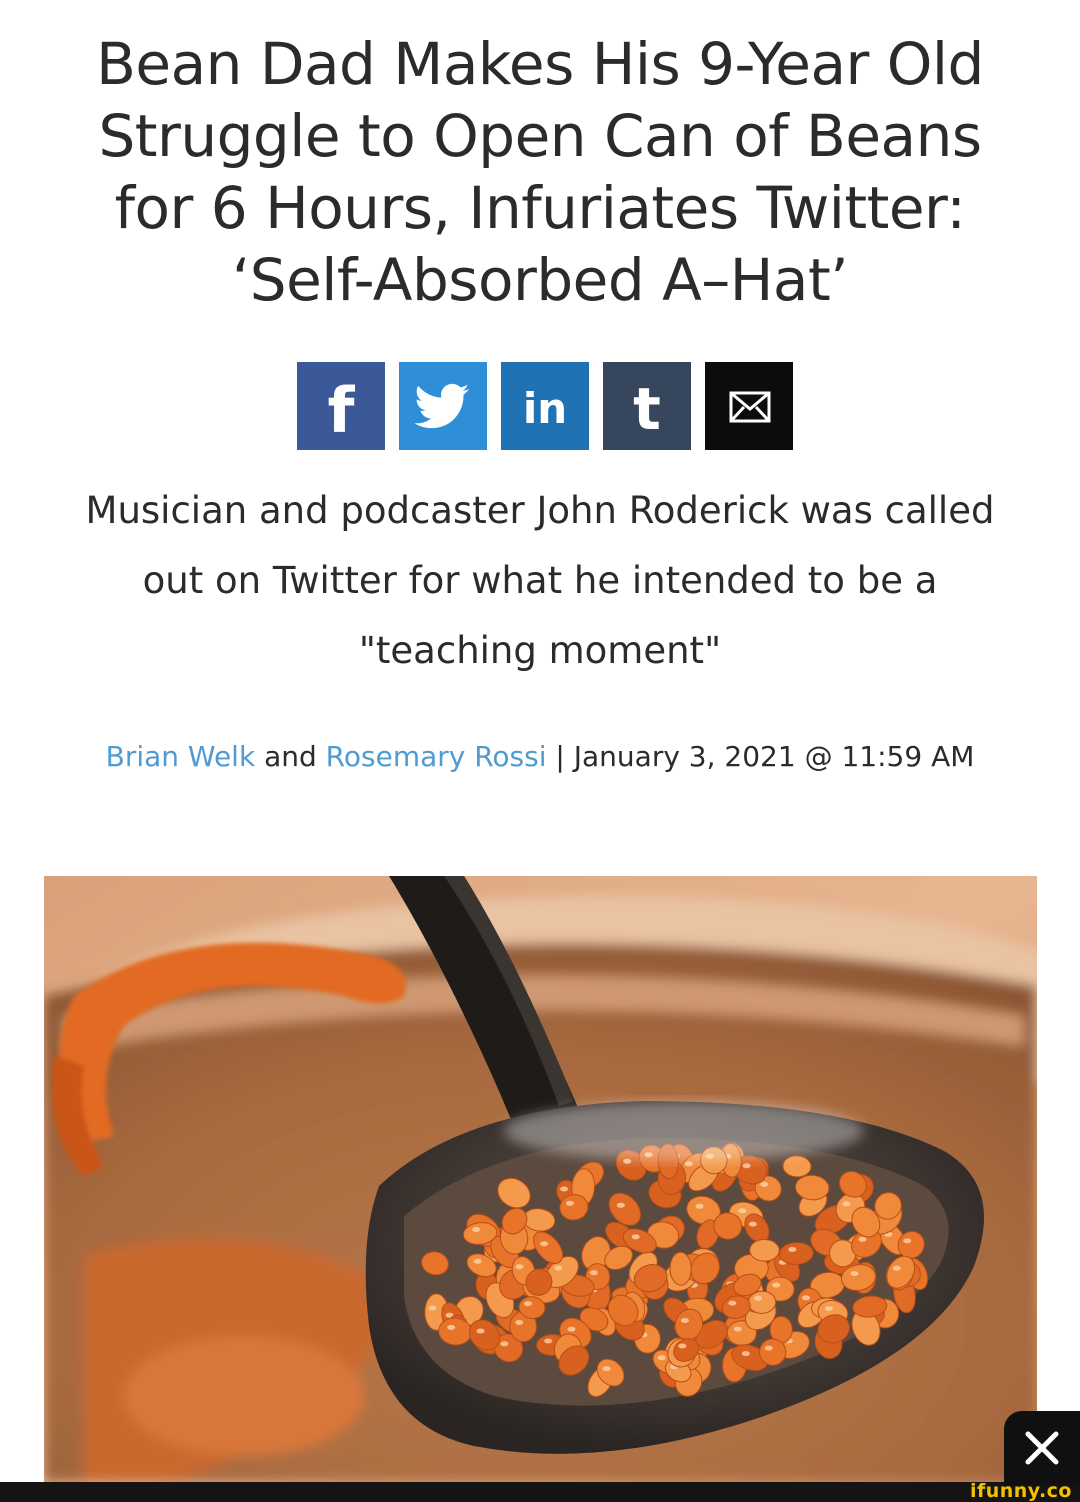 This screenshot has height=1502, width=1080. Describe the element at coordinates (540, 1492) in the screenshot. I see `bottom-bar` at that location.